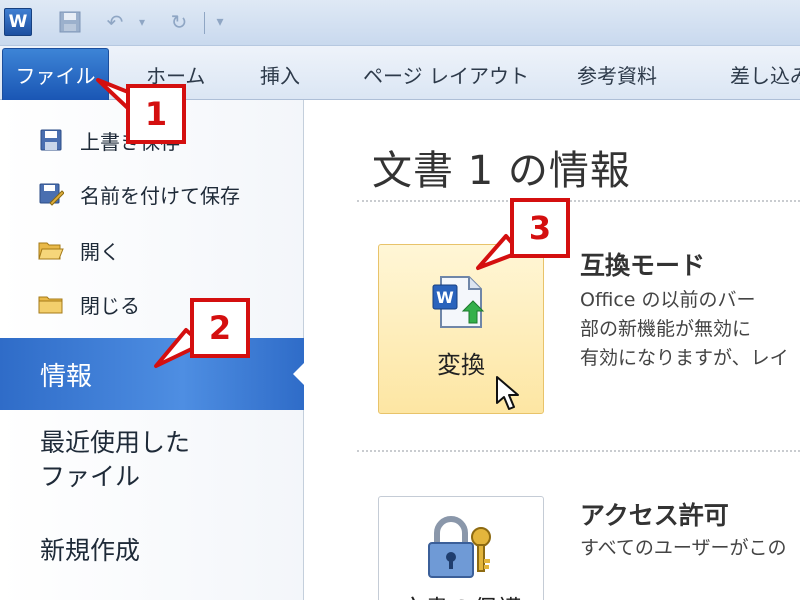  Describe the element at coordinates (220, 328) in the screenshot. I see `callout-2: 2` at that location.